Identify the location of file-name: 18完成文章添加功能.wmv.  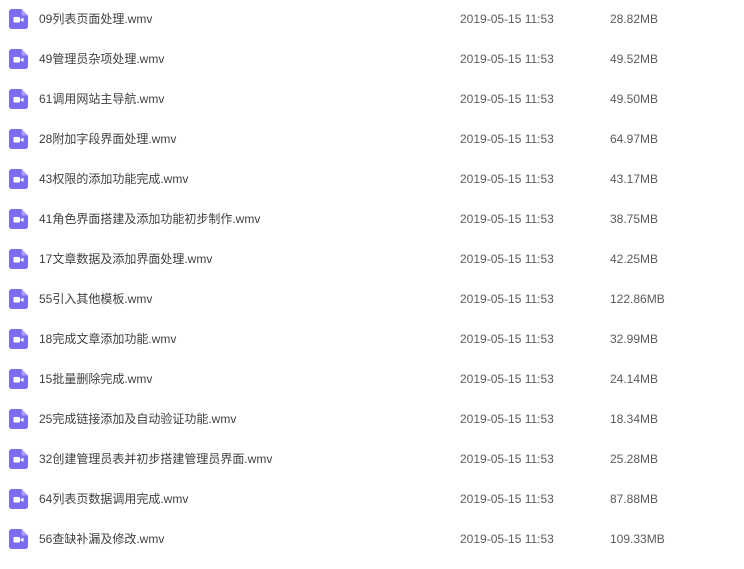
(107, 339).